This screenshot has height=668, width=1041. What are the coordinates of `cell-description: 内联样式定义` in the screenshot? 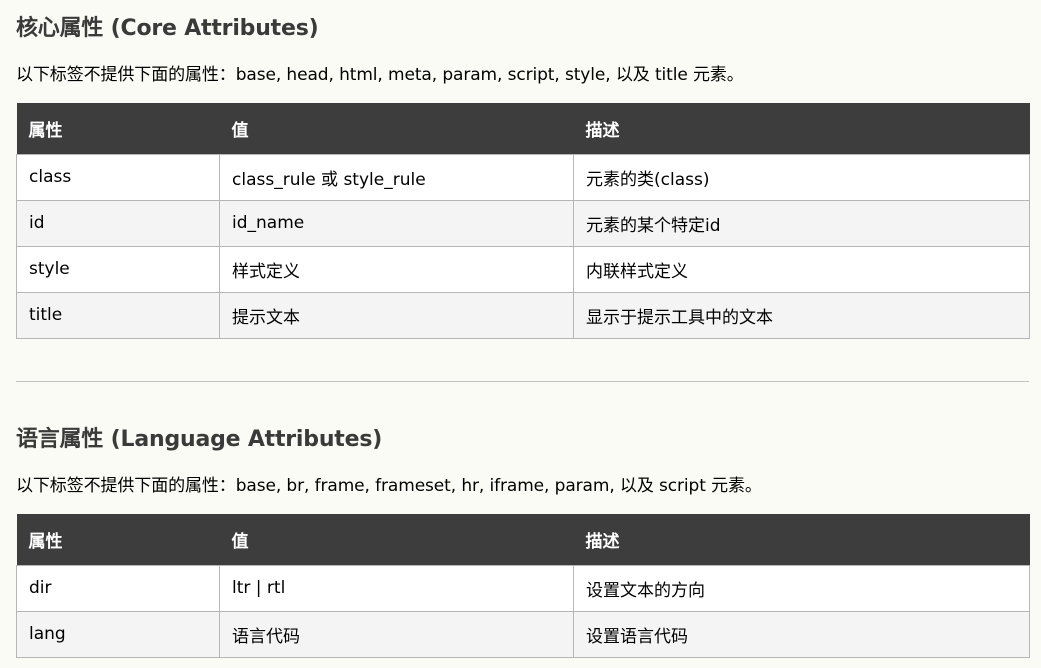 It's located at (801, 269).